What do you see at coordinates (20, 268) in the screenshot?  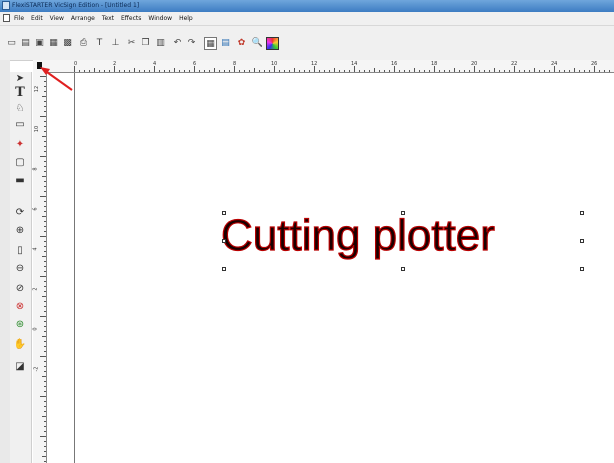 I see `zoom-out-icon: ⊖` at bounding box center [20, 268].